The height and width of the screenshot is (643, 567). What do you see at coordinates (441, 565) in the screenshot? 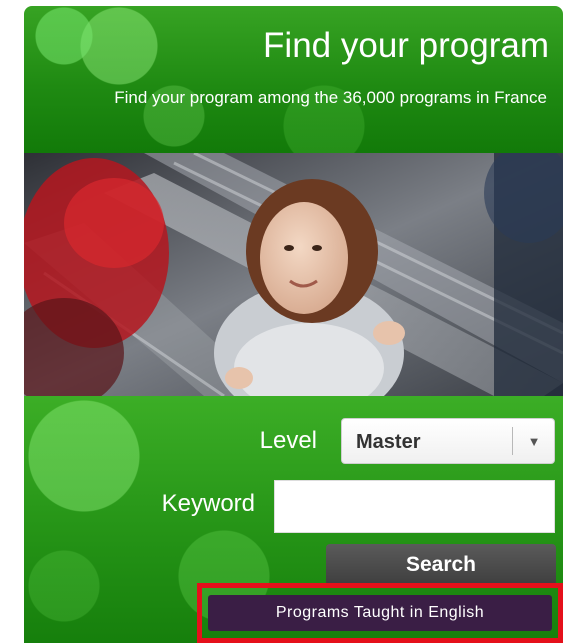
I see `search-button: Search` at bounding box center [441, 565].